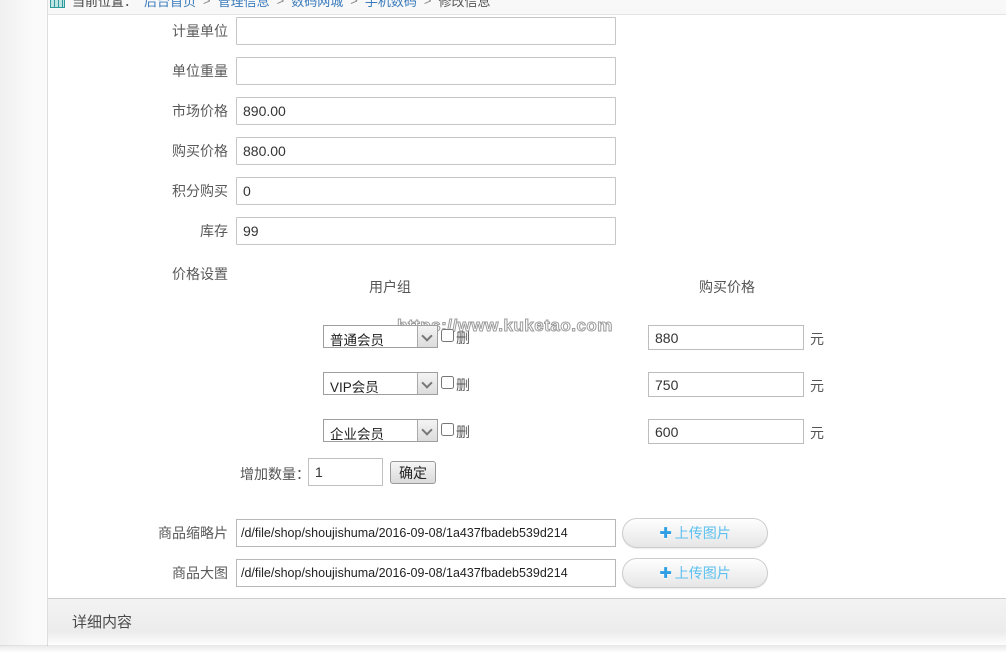 Image resolution: width=1006 pixels, height=653 pixels. I want to click on breadcrumb-link-manage-info: 管理信息, so click(244, 5).